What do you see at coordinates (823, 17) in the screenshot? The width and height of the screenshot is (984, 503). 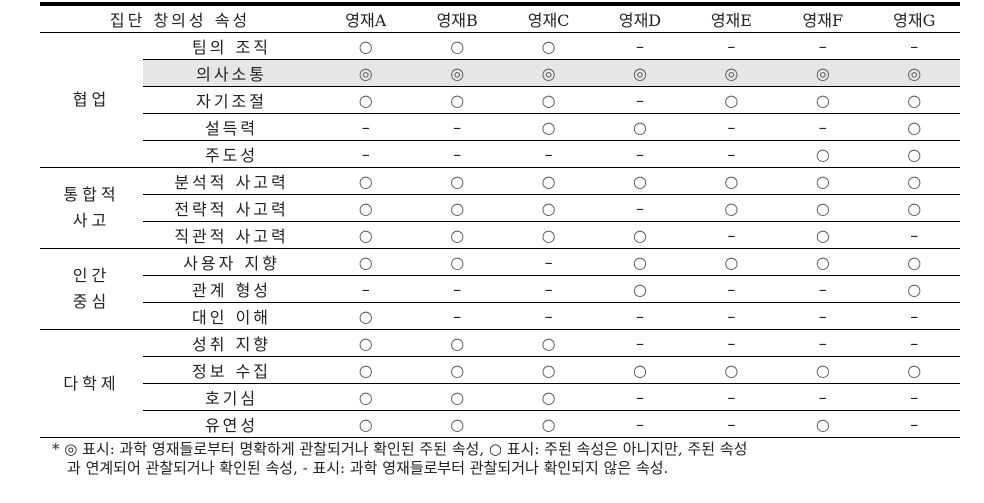 I see `header-student: 영재F` at bounding box center [823, 17].